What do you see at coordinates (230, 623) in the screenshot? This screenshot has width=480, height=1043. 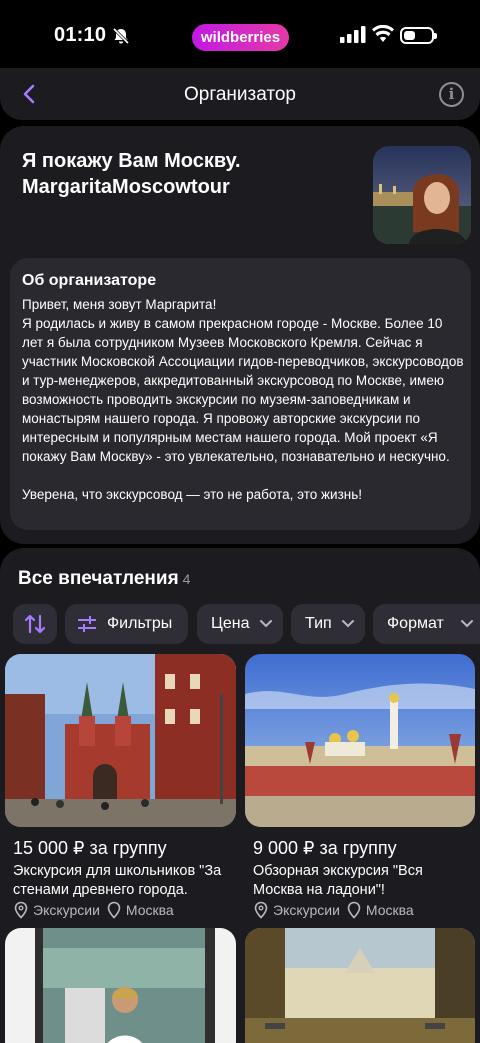 I see `price-filter-label: Цена` at bounding box center [230, 623].